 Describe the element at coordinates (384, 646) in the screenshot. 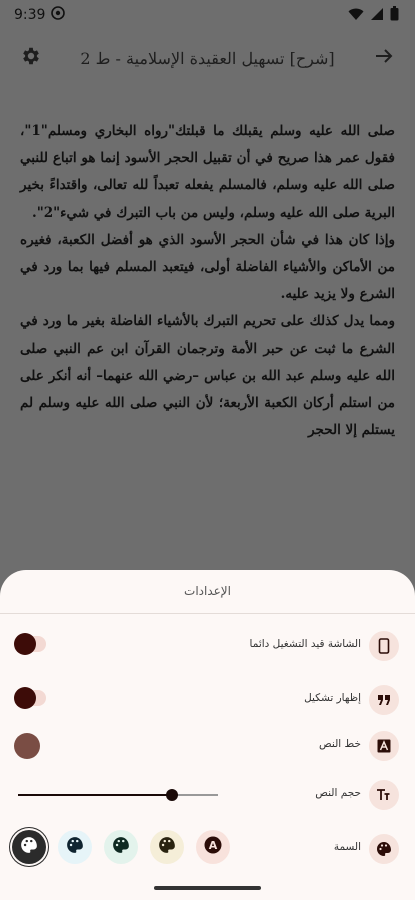

I see `phone-icon` at that location.